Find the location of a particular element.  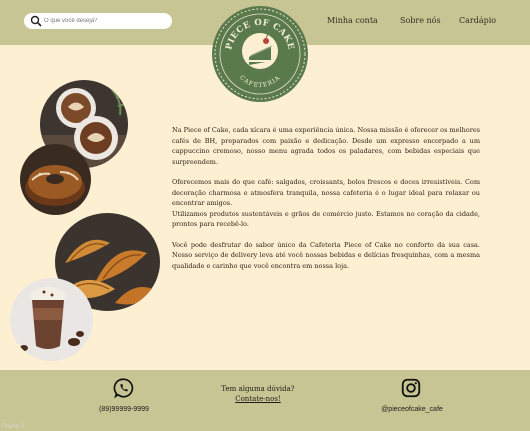

iced-mocha-photo is located at coordinates (51, 319).